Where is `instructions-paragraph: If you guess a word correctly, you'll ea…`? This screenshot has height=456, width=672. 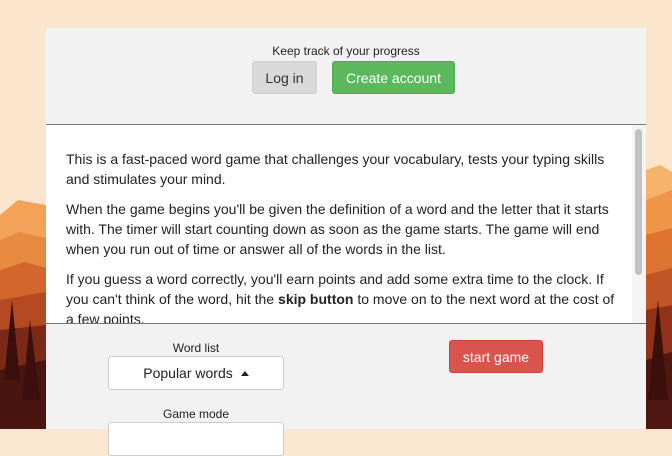 instructions-paragraph: If you guess a word correctly, you'll ea… is located at coordinates (342, 296).